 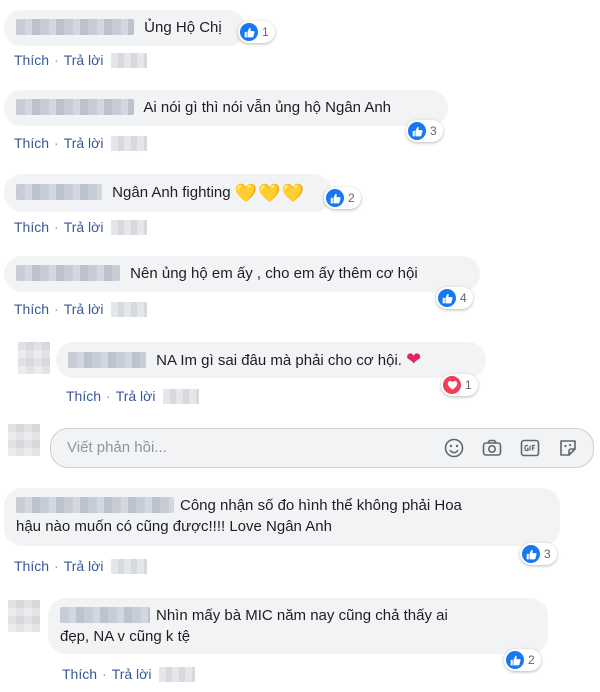 I want to click on reply-bubble: NA Im gì sai đâu mà phải cho cơ hội. ❤, so click(x=271, y=360).